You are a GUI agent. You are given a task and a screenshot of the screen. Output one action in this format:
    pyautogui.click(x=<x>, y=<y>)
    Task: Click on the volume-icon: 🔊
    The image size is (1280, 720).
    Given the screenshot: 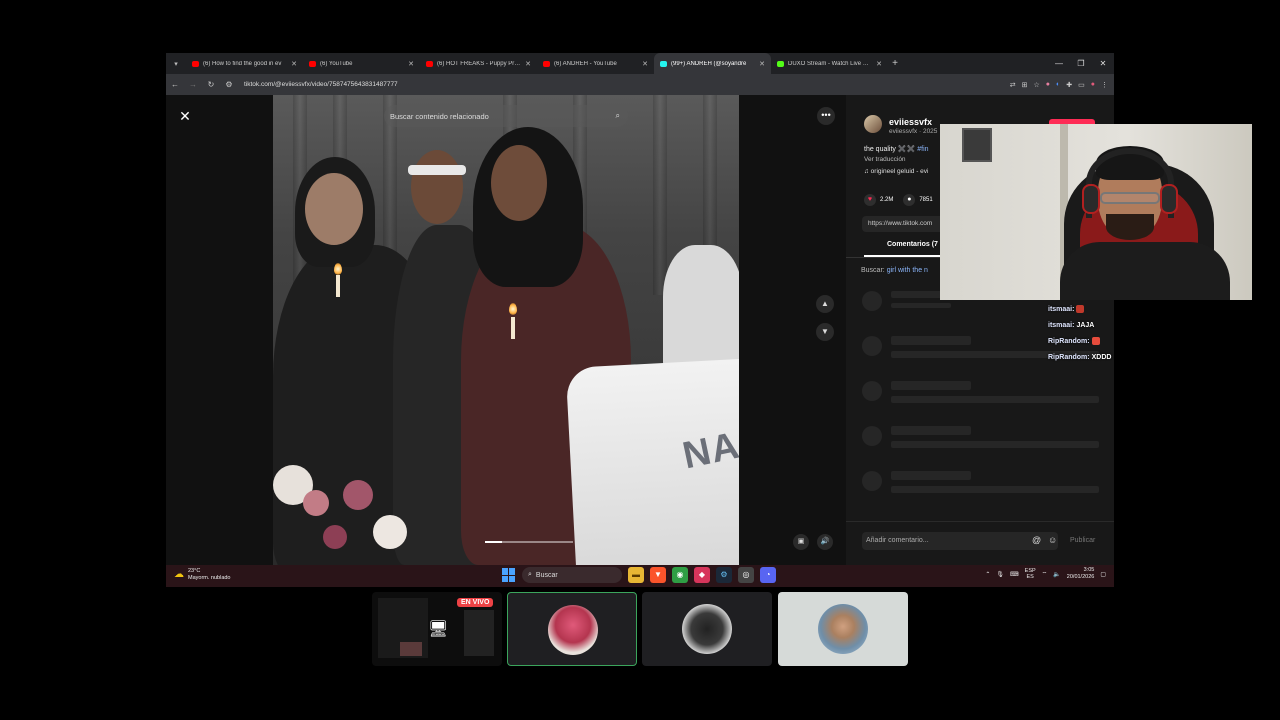 What is the action you would take?
    pyautogui.click(x=825, y=542)
    